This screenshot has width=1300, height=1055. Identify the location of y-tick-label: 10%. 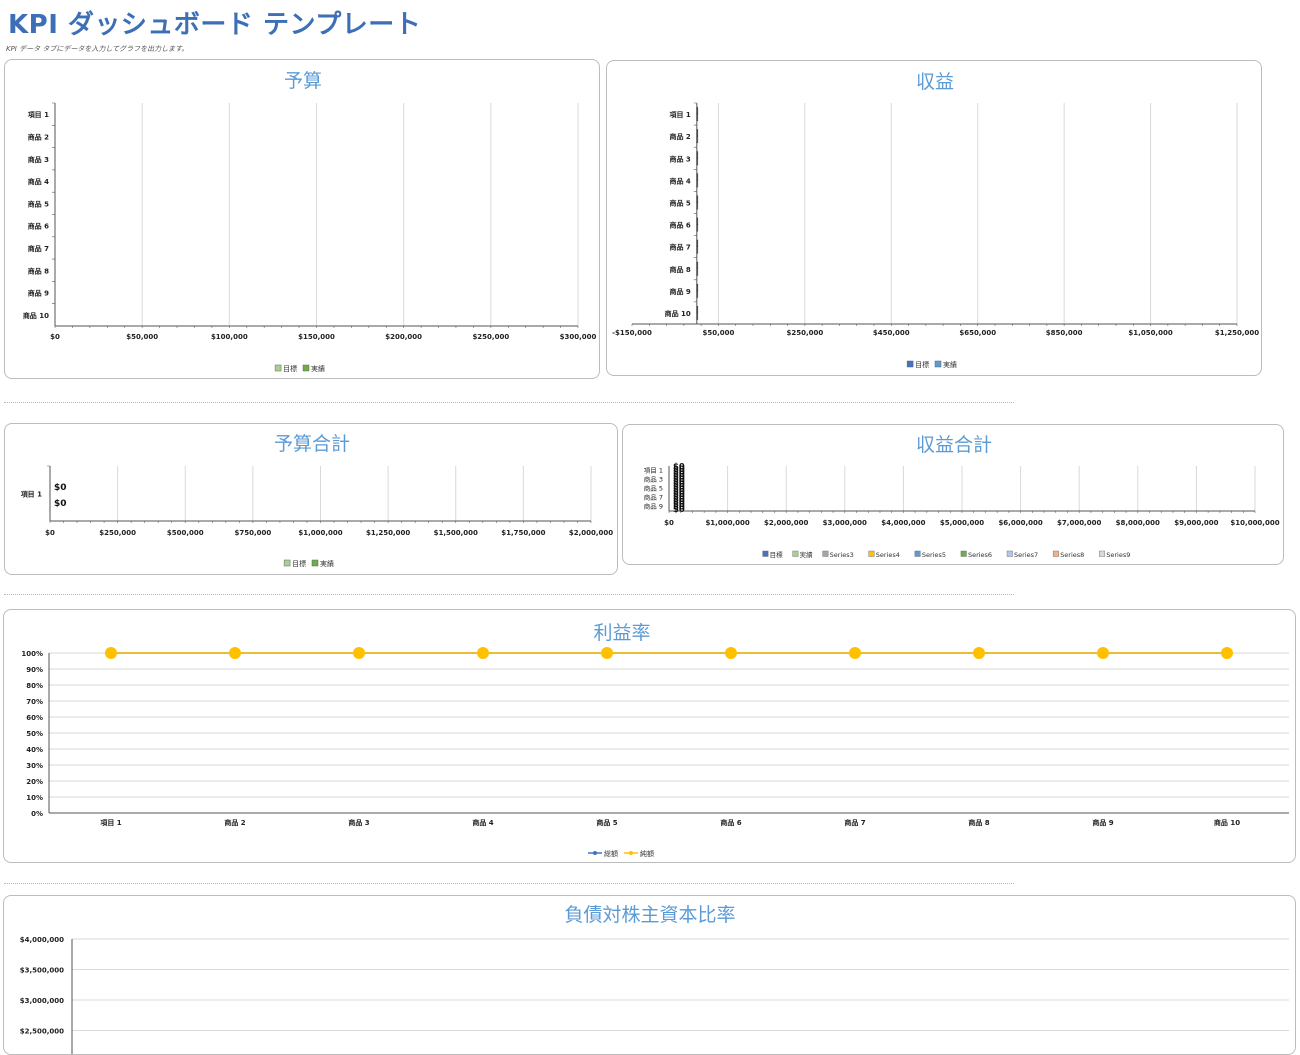
(34, 798).